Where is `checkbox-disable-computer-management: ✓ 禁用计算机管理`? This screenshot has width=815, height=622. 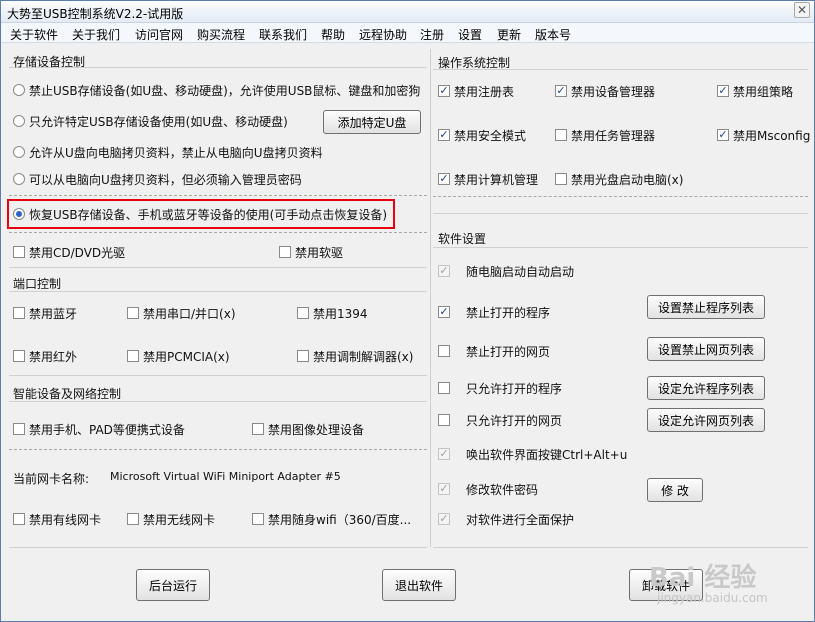 checkbox-disable-computer-management: ✓ 禁用计算机管理 is located at coordinates (488, 179).